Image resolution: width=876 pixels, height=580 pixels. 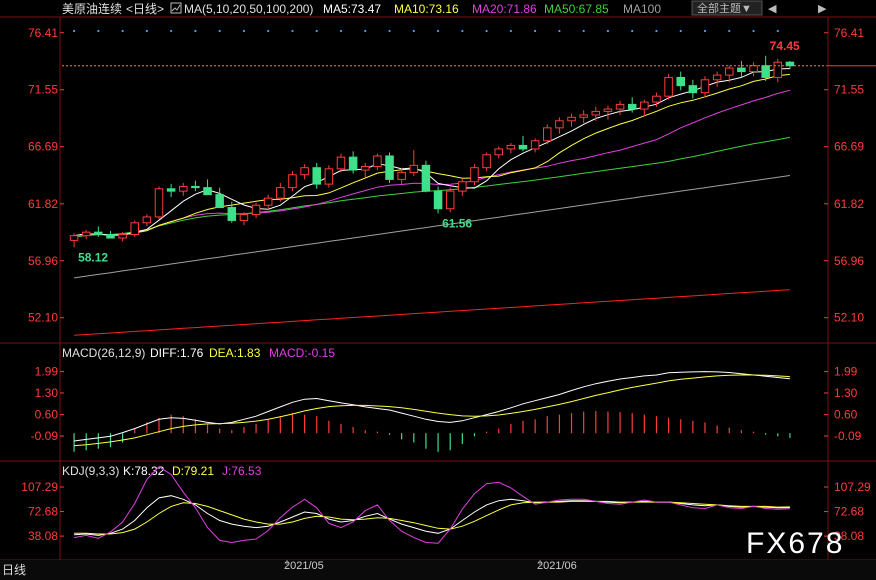 What do you see at coordinates (144, 471) in the screenshot?
I see `kdj-k-value: K:78.32` at bounding box center [144, 471].